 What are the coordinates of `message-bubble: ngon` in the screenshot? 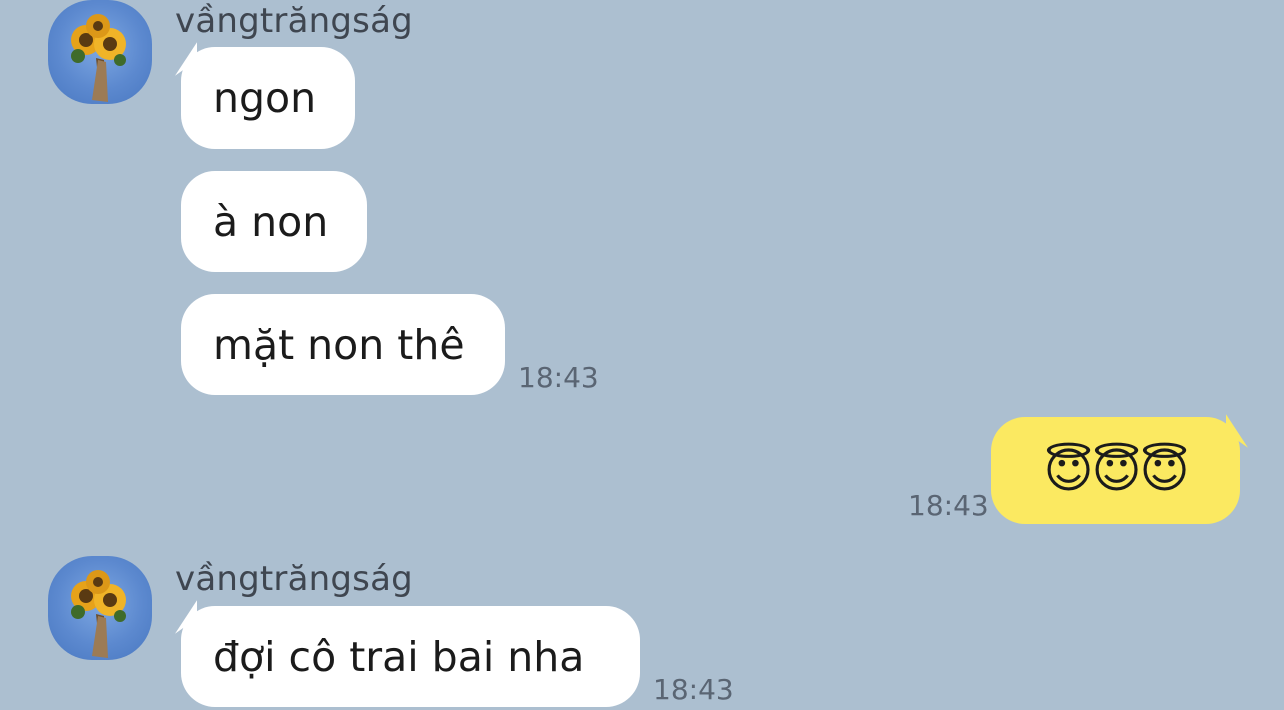 It's located at (268, 98).